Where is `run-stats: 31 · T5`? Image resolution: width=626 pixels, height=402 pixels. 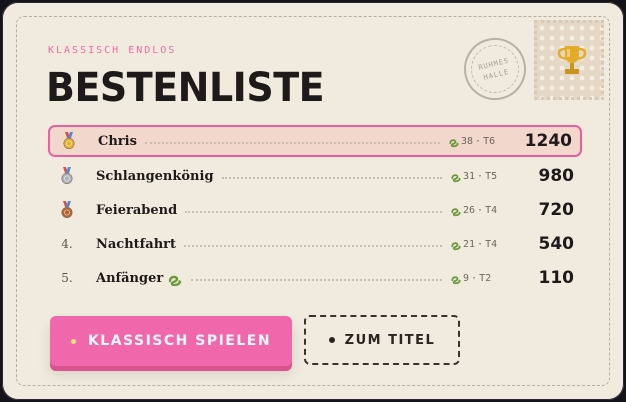
run-stats: 31 · T5 is located at coordinates (486, 176).